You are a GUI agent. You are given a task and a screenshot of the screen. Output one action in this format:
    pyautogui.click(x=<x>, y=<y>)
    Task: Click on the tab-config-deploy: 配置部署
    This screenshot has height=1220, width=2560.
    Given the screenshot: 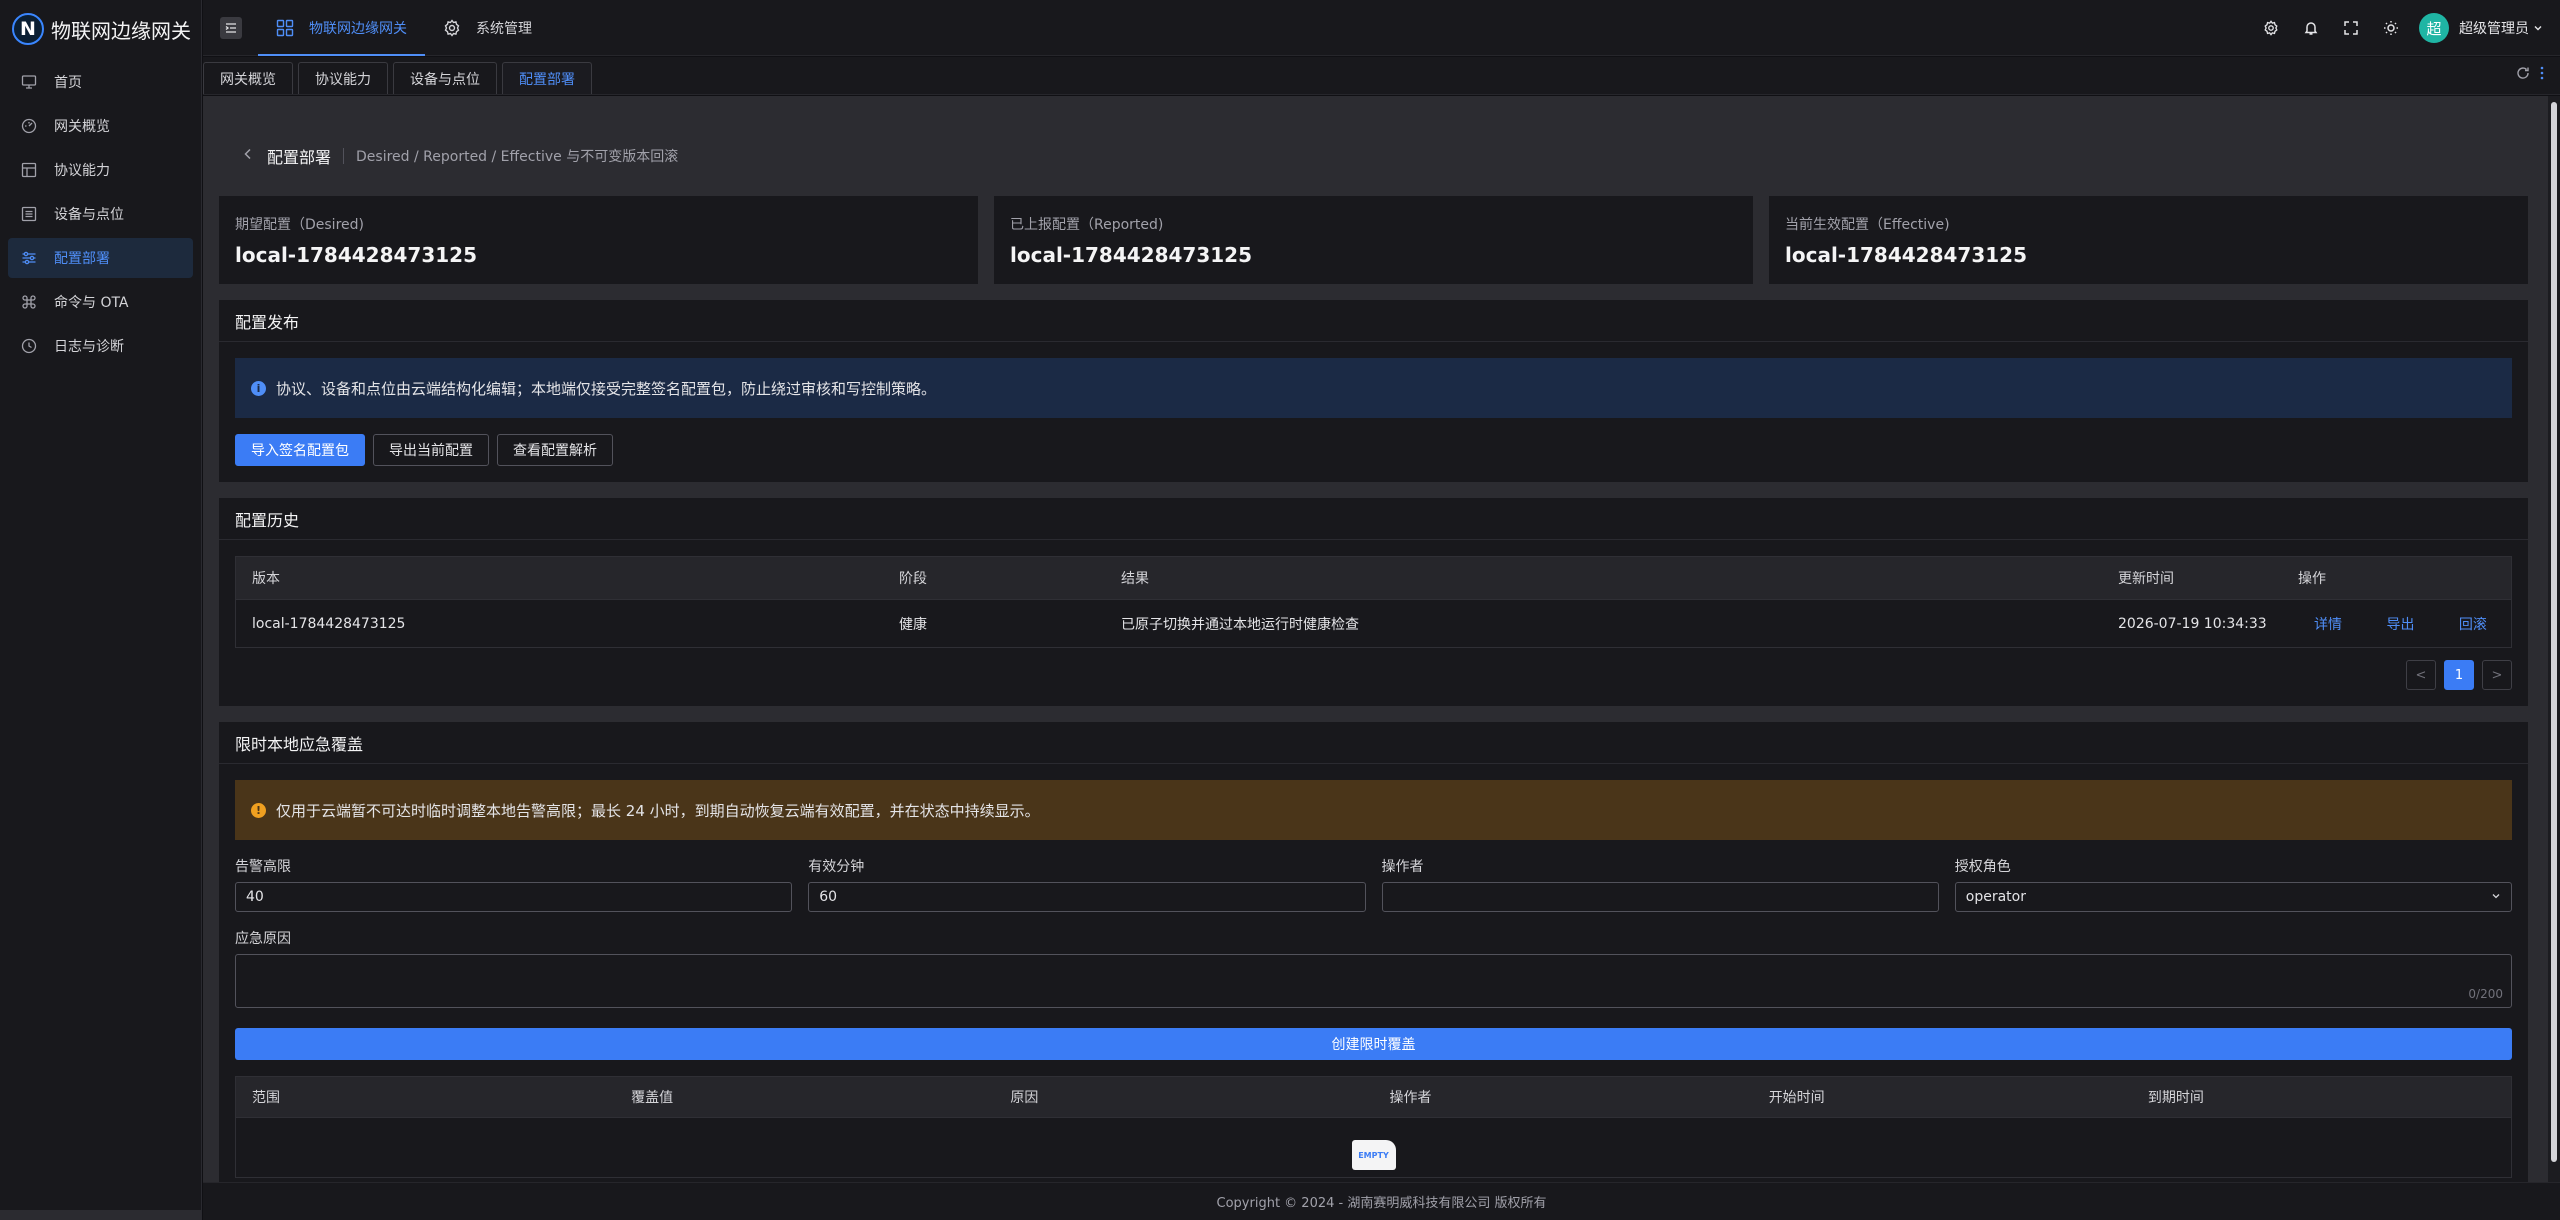 What is the action you would take?
    pyautogui.click(x=547, y=78)
    